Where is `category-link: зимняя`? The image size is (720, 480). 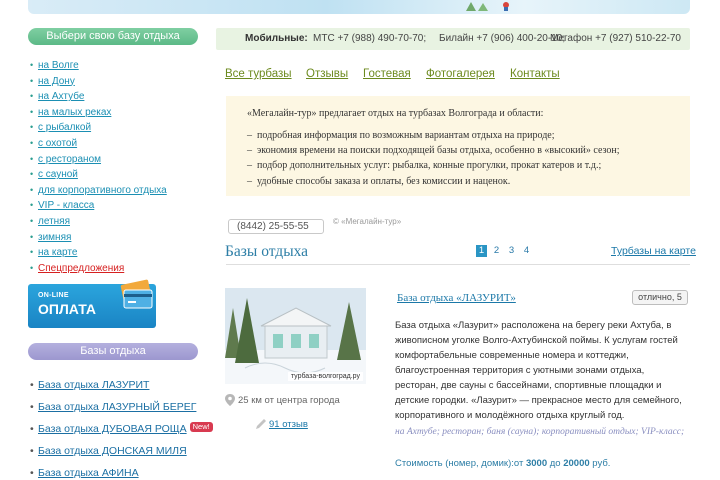 category-link: зимняя is located at coordinates (54, 237).